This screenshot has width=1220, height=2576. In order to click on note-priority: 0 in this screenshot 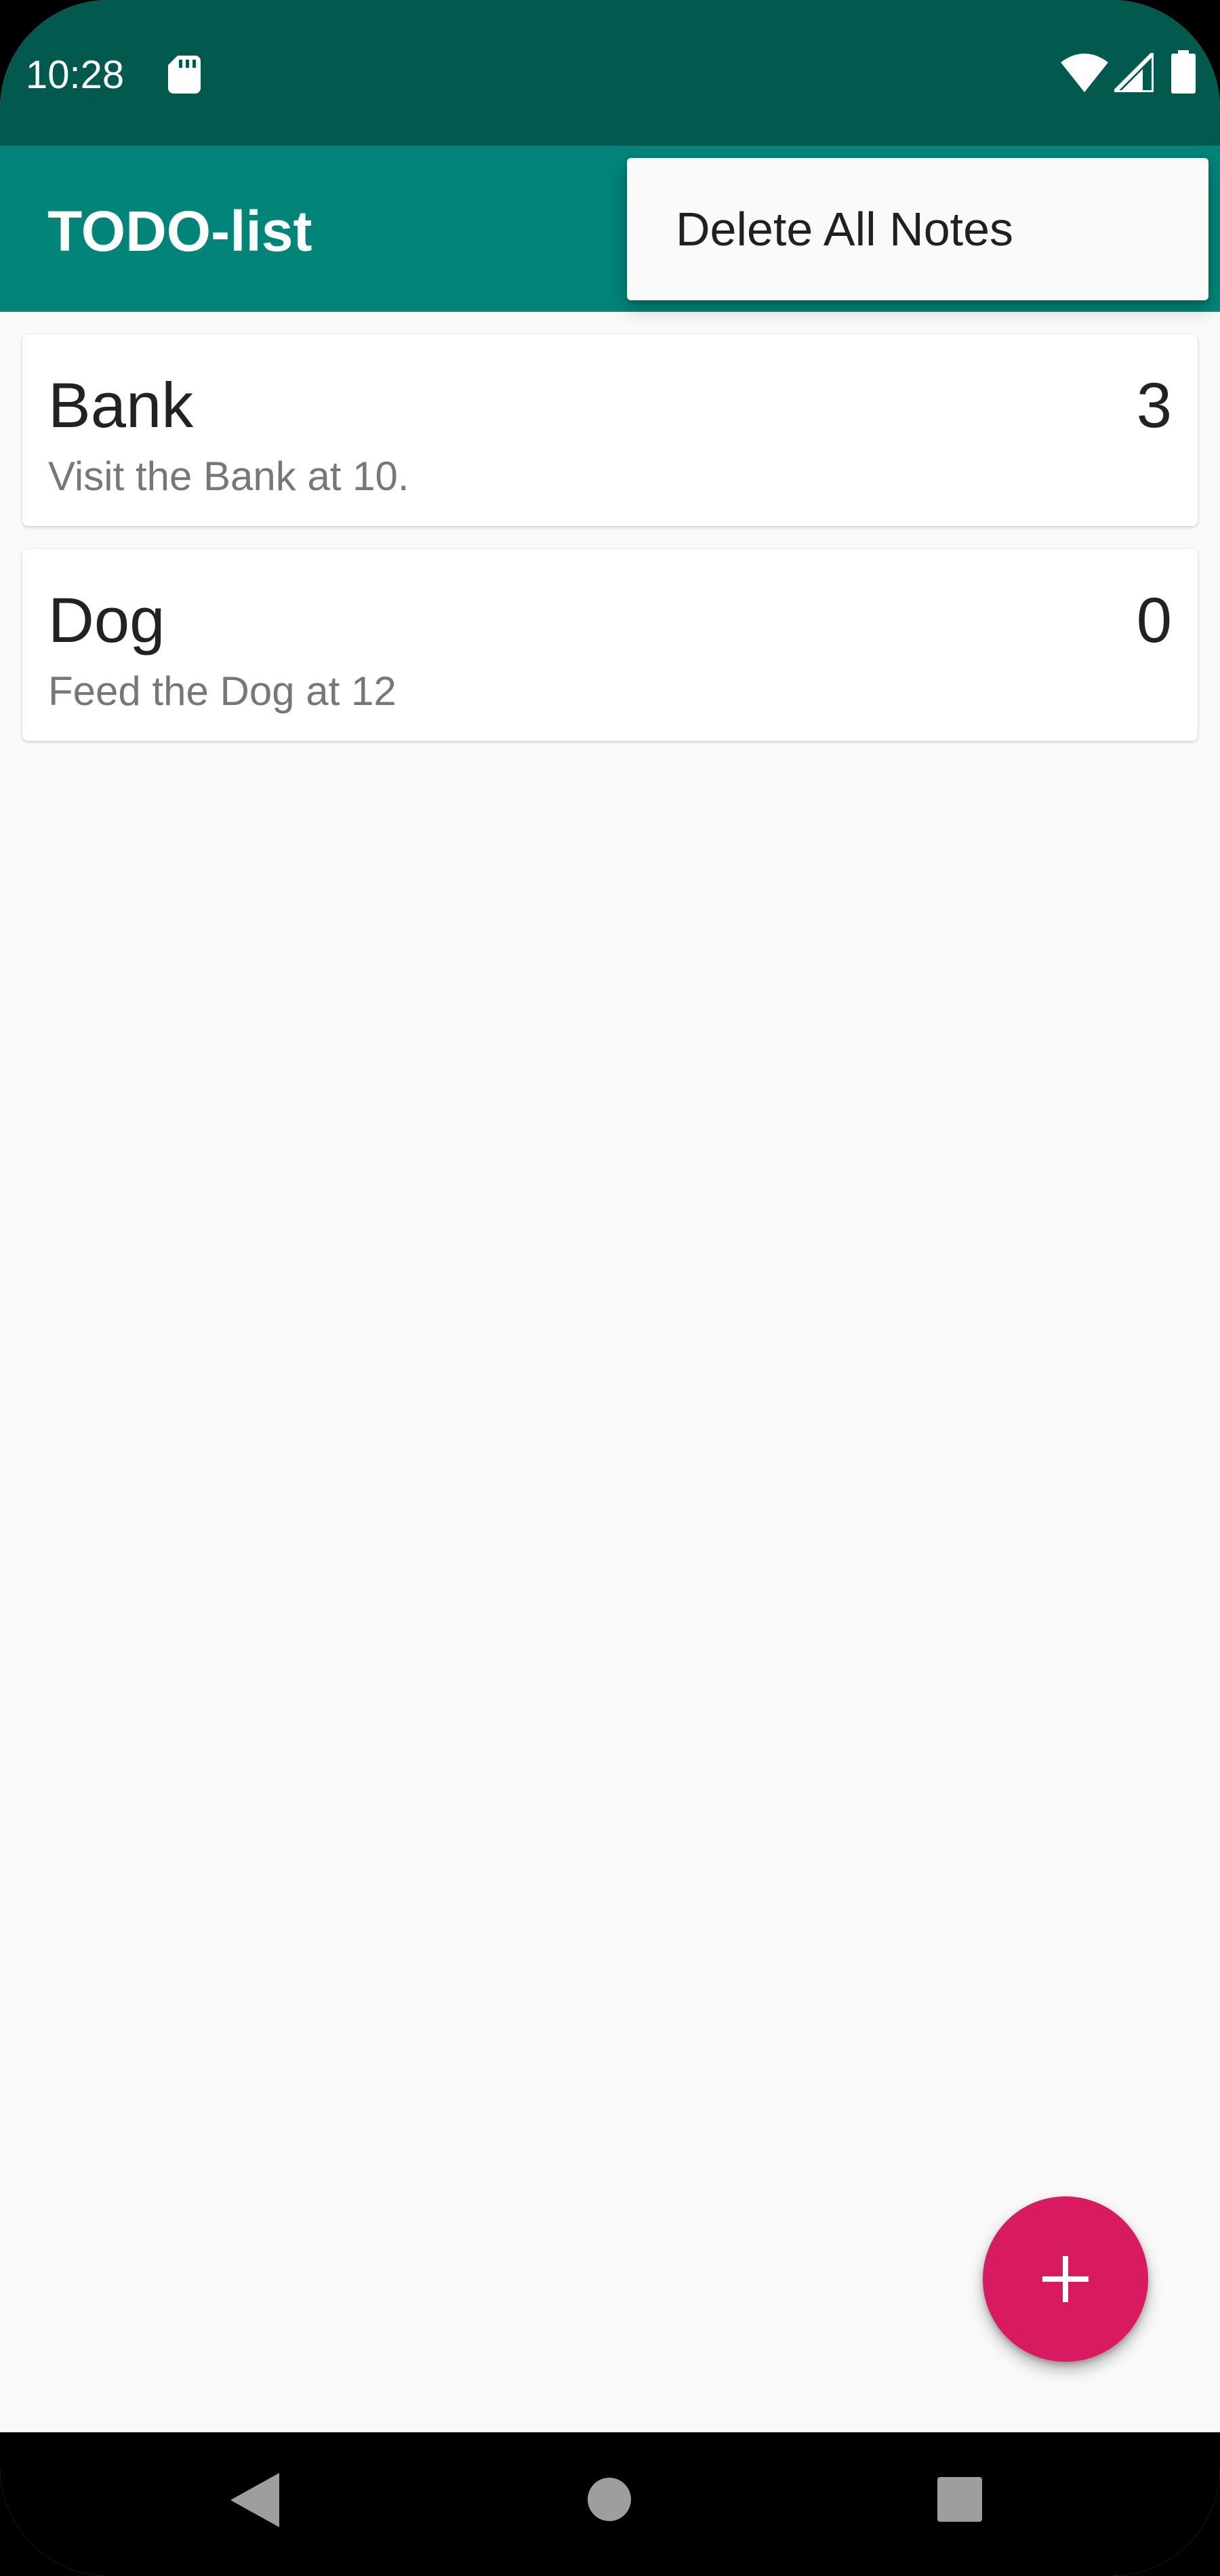, I will do `click(1154, 620)`.